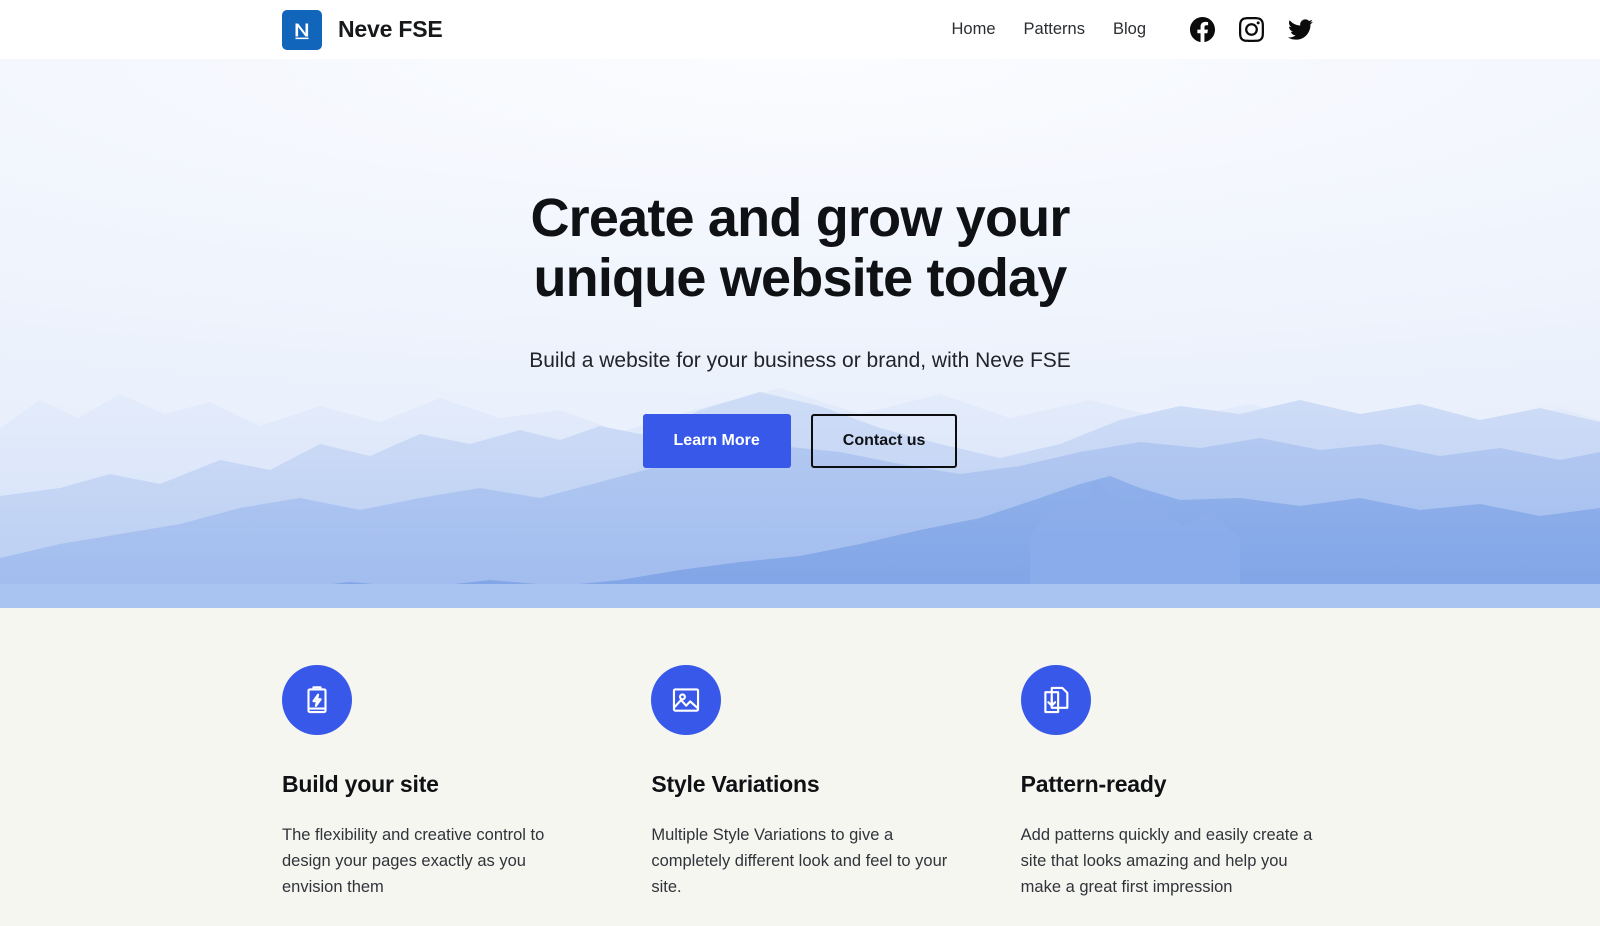  I want to click on facebook-icon, so click(1202, 29).